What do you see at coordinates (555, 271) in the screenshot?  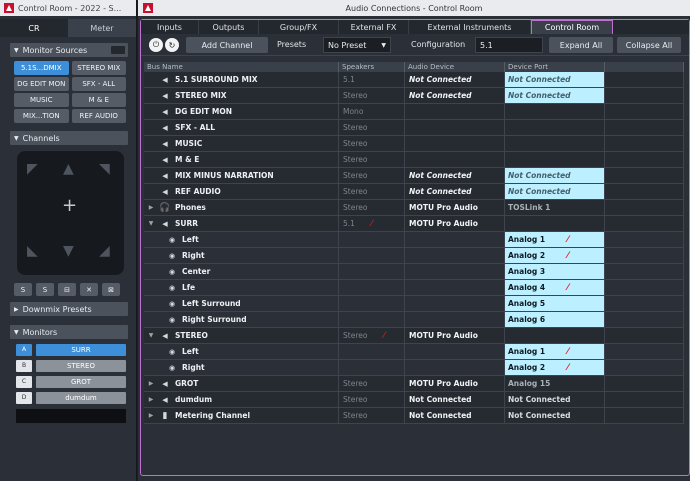 I see `device-port-cell: Analog 3` at bounding box center [555, 271].